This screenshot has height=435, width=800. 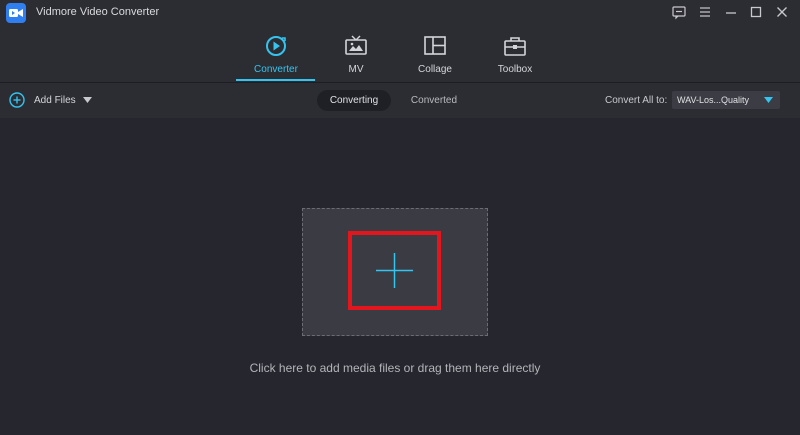 I want to click on main-nav: Converter MV Collage Toolbox, so click(x=400, y=54).